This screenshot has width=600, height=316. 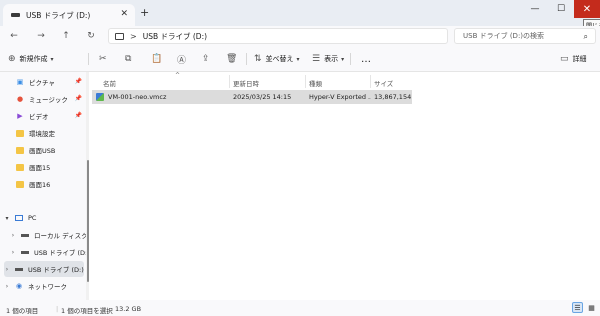 What do you see at coordinates (119, 36) in the screenshot?
I see `this-pc-icon` at bounding box center [119, 36].